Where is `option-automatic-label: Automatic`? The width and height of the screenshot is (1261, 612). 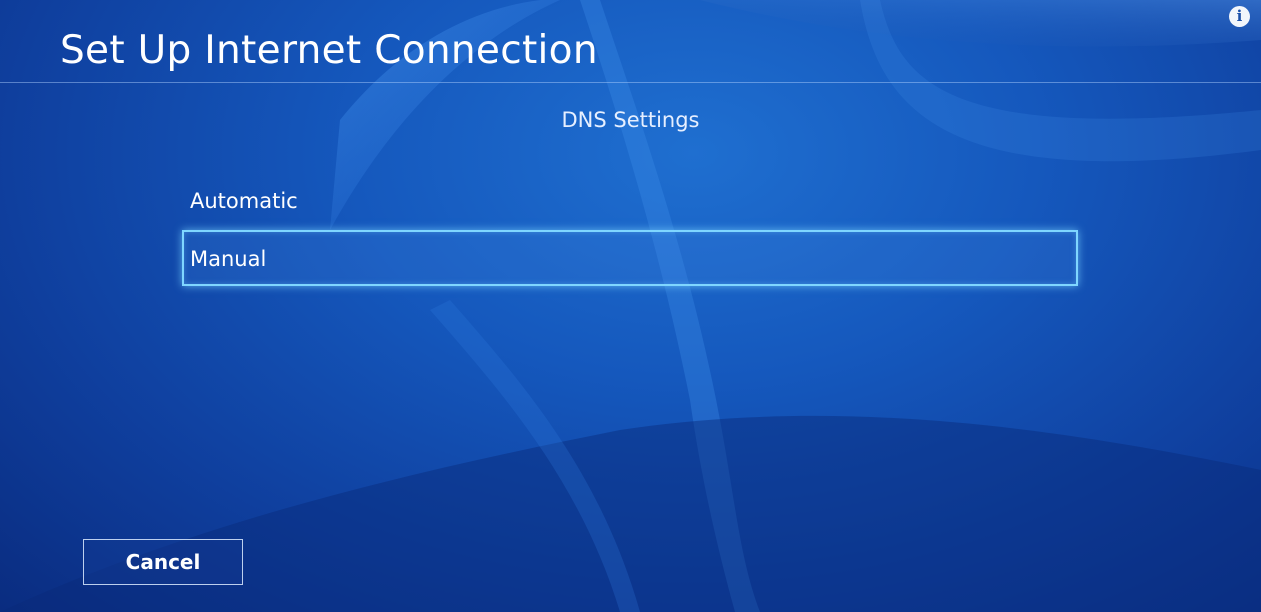
option-automatic-label: Automatic is located at coordinates (244, 201).